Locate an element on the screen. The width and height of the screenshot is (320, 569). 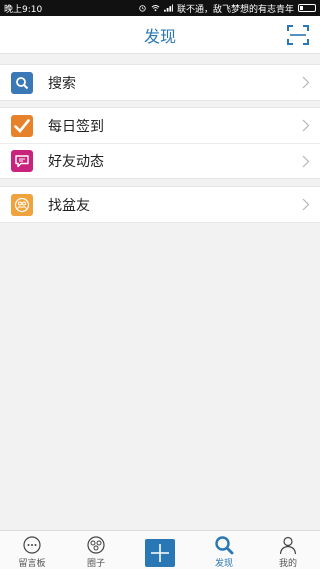
menu-item-find-friends-label: 找盆友 is located at coordinates (69, 205).